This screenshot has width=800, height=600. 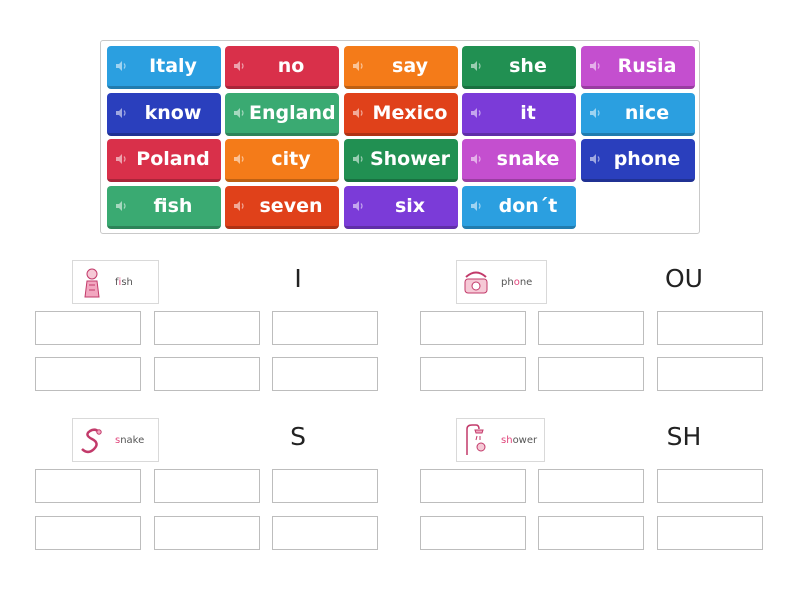 What do you see at coordinates (173, 159) in the screenshot?
I see `word-tile-label: Poland` at bounding box center [173, 159].